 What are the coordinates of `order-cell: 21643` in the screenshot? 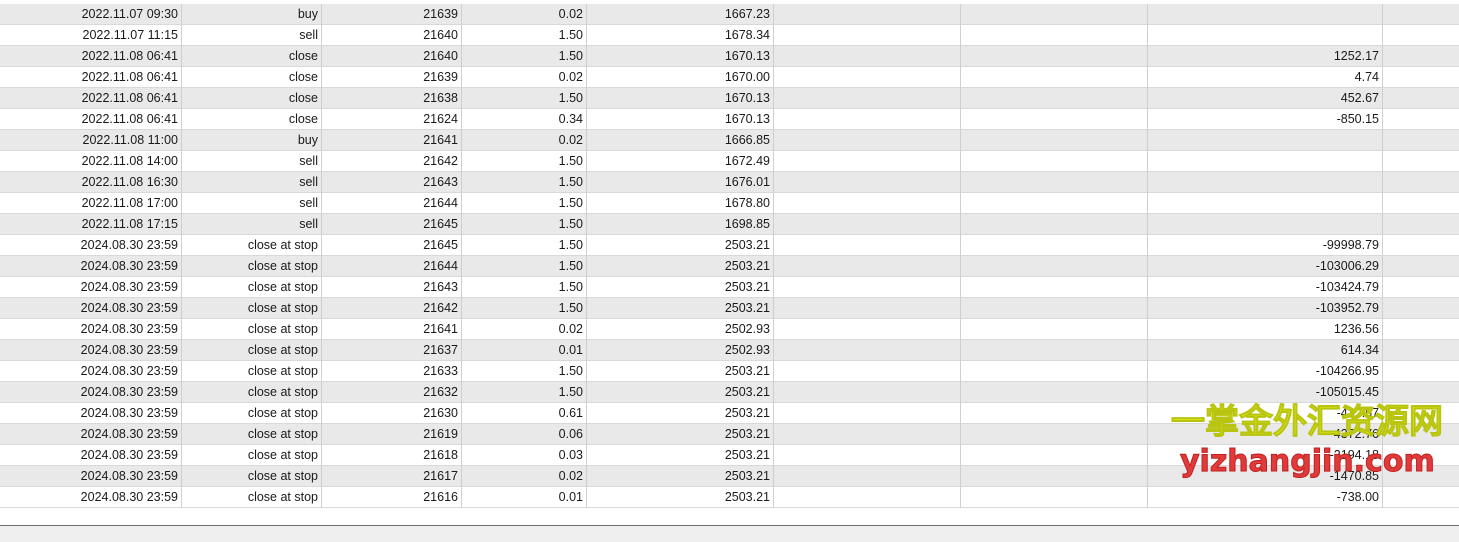 It's located at (392, 182).